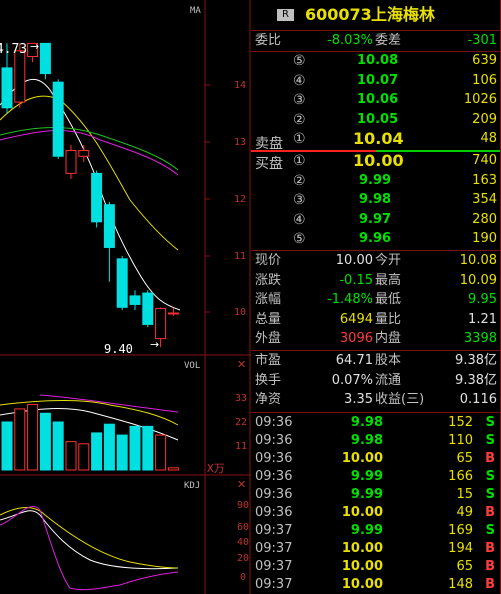 This screenshot has height=594, width=501. I want to click on weibi-label: 委比, so click(268, 40).